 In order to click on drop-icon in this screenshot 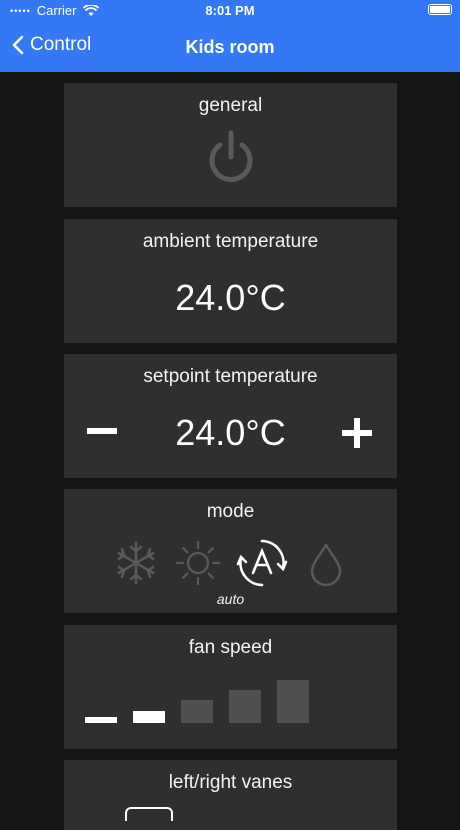, I will do `click(326, 563)`.